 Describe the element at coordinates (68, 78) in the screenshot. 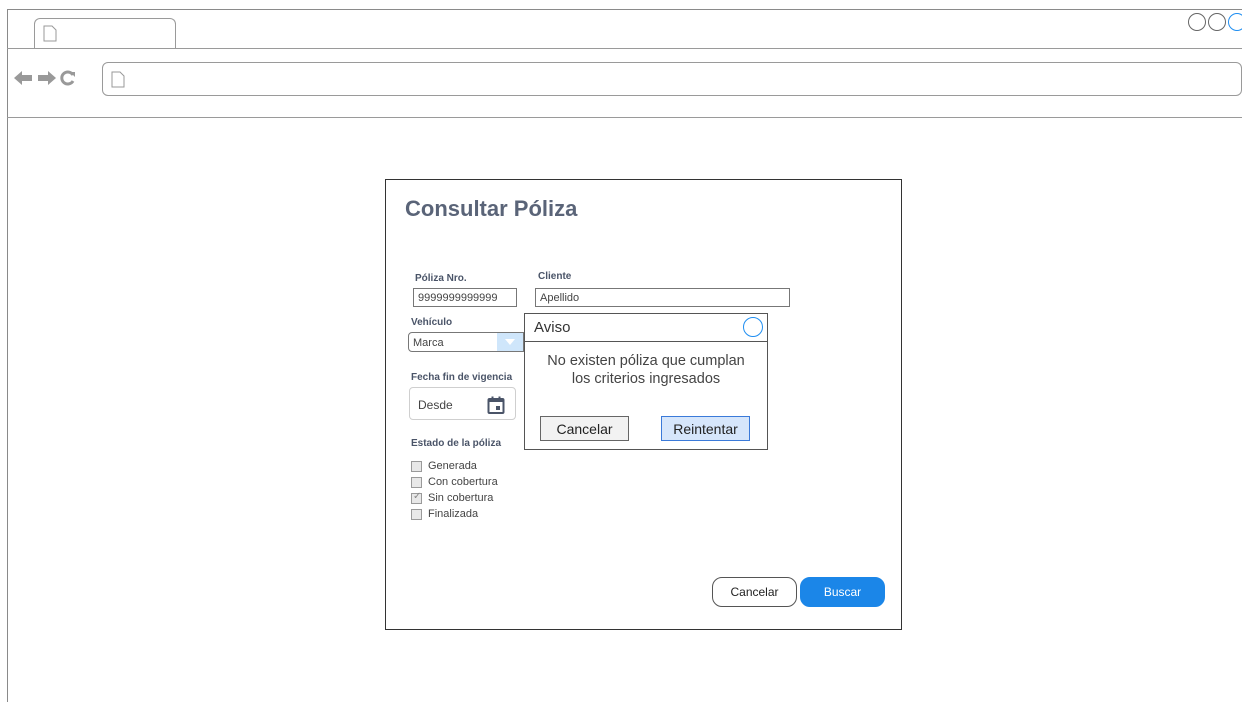

I see `reload-icon` at that location.